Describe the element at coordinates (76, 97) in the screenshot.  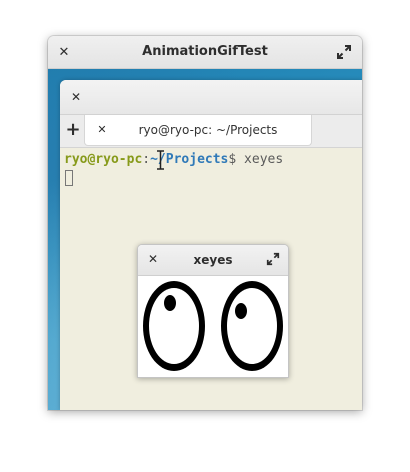
I see `terminal-close-button: ✕` at that location.